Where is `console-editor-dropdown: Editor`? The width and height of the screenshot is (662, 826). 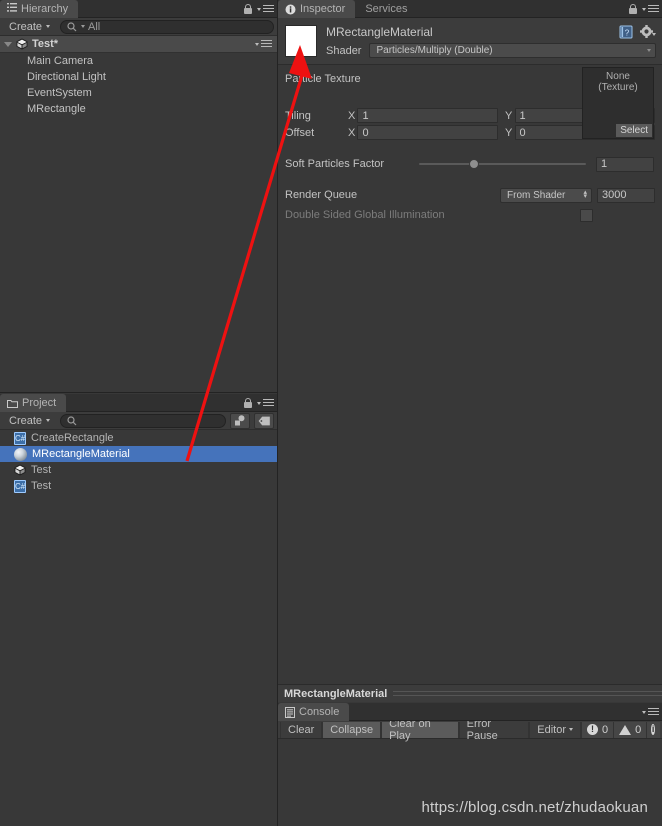 console-editor-dropdown: Editor is located at coordinates (555, 729).